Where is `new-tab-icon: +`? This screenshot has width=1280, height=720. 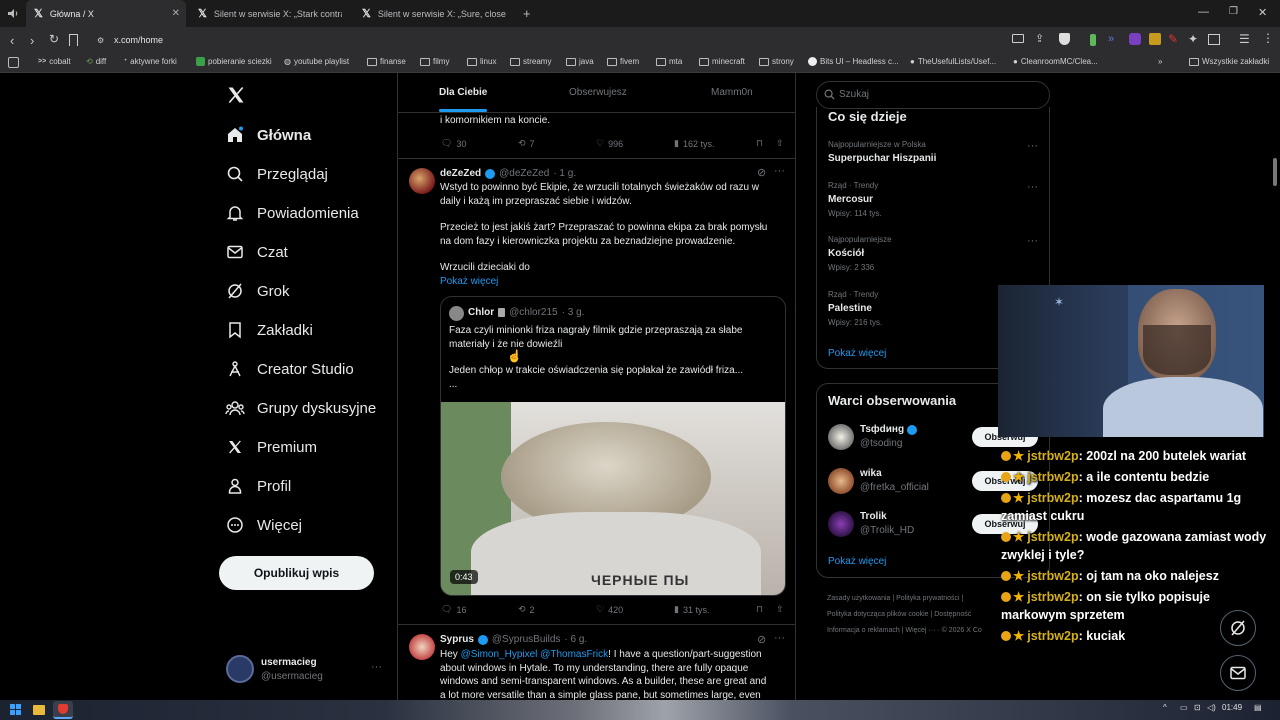 new-tab-icon: + is located at coordinates (527, 13).